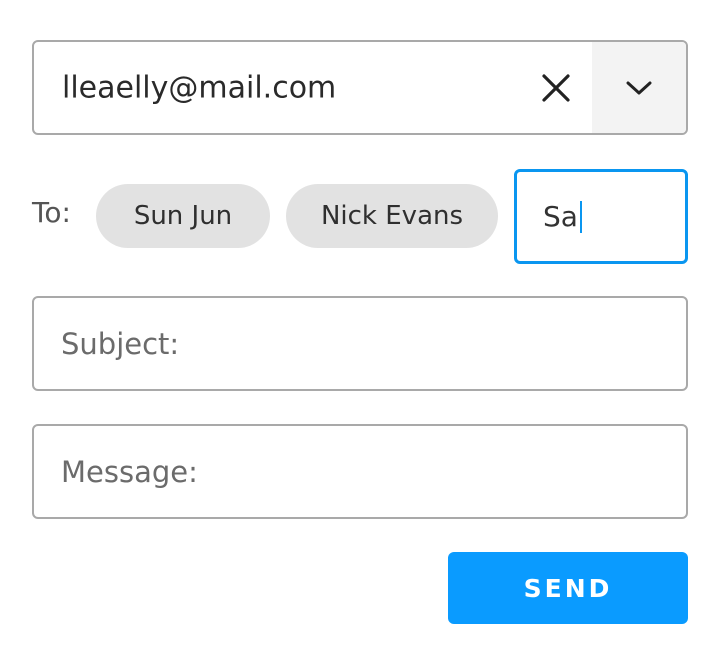 Image resolution: width=720 pixels, height=664 pixels. I want to click on recipient-name: Nick Evans, so click(392, 216).